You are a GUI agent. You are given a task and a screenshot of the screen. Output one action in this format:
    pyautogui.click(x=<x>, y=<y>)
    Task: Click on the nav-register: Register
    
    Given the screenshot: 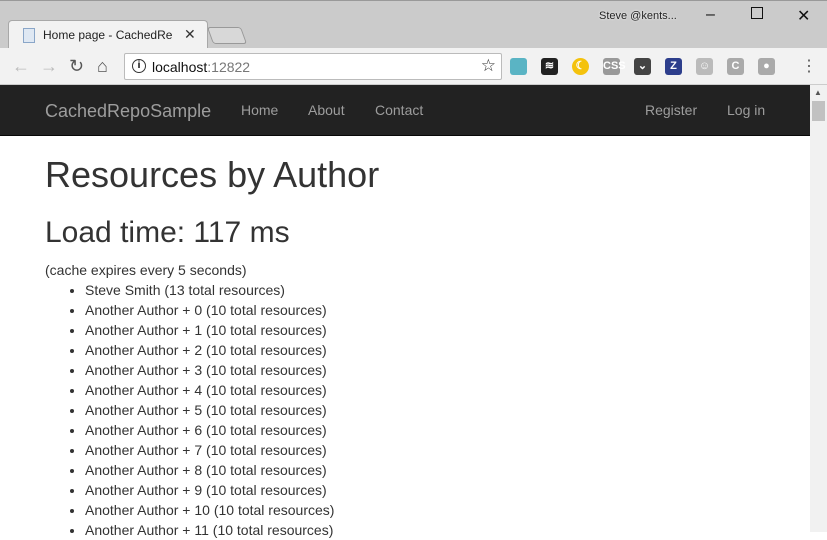 What is the action you would take?
    pyautogui.click(x=671, y=110)
    